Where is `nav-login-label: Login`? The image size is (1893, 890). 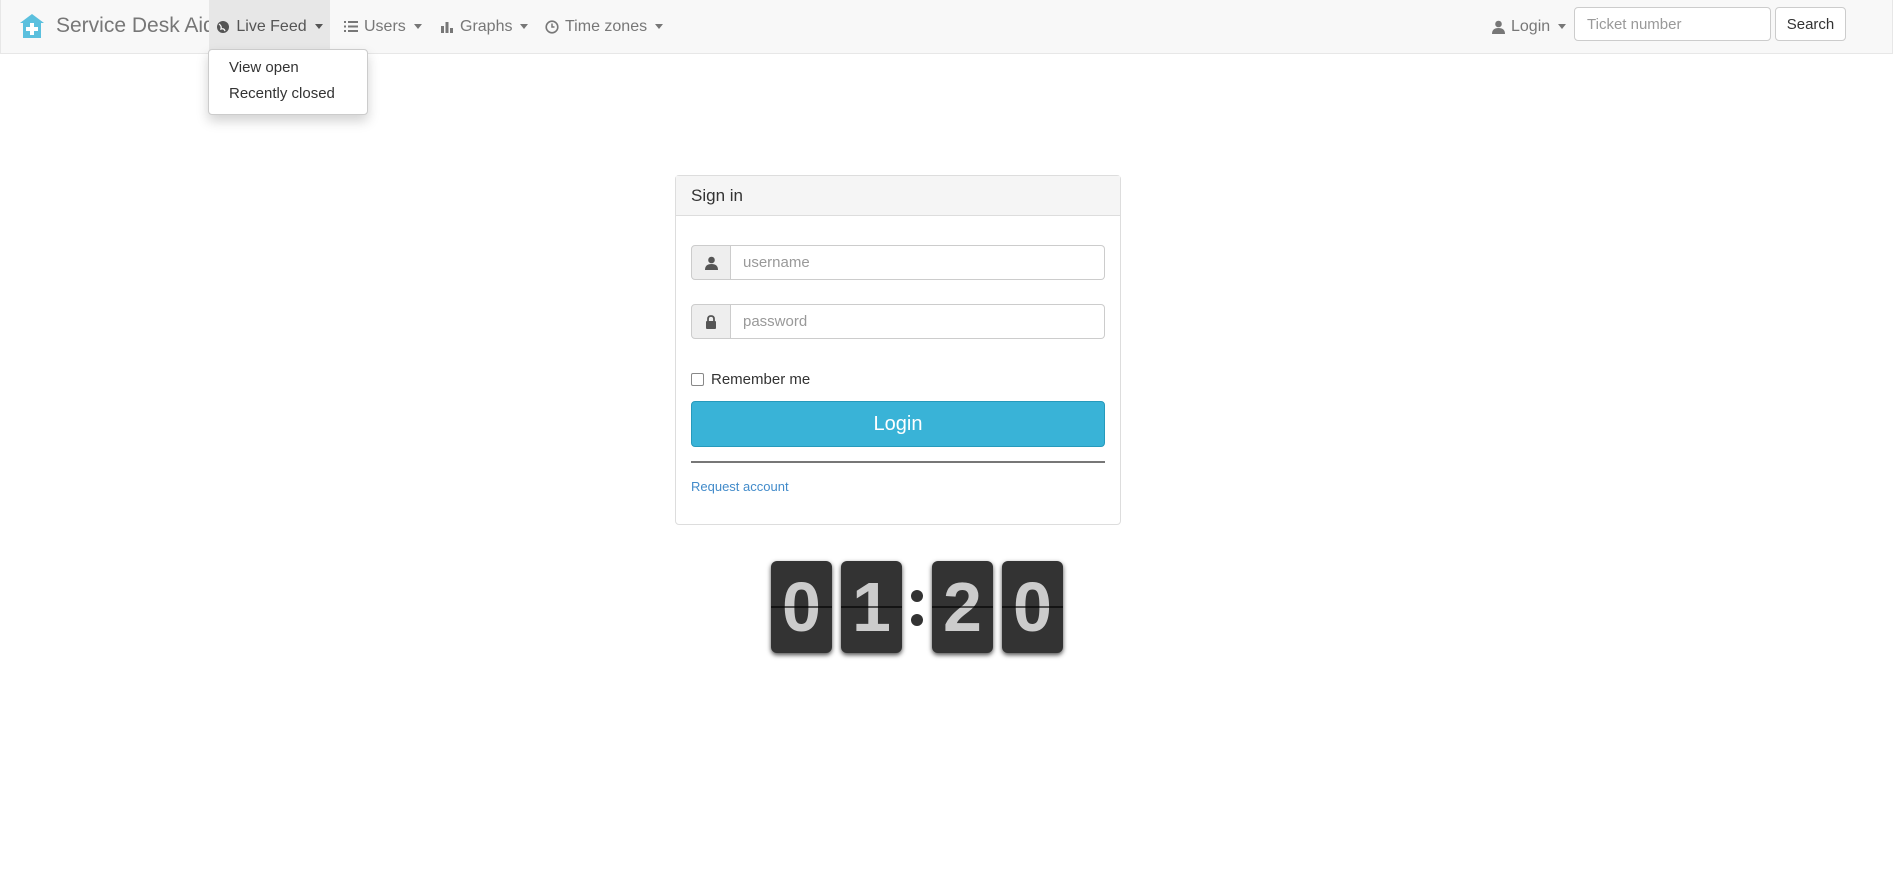
nav-login-label: Login is located at coordinates (1531, 26).